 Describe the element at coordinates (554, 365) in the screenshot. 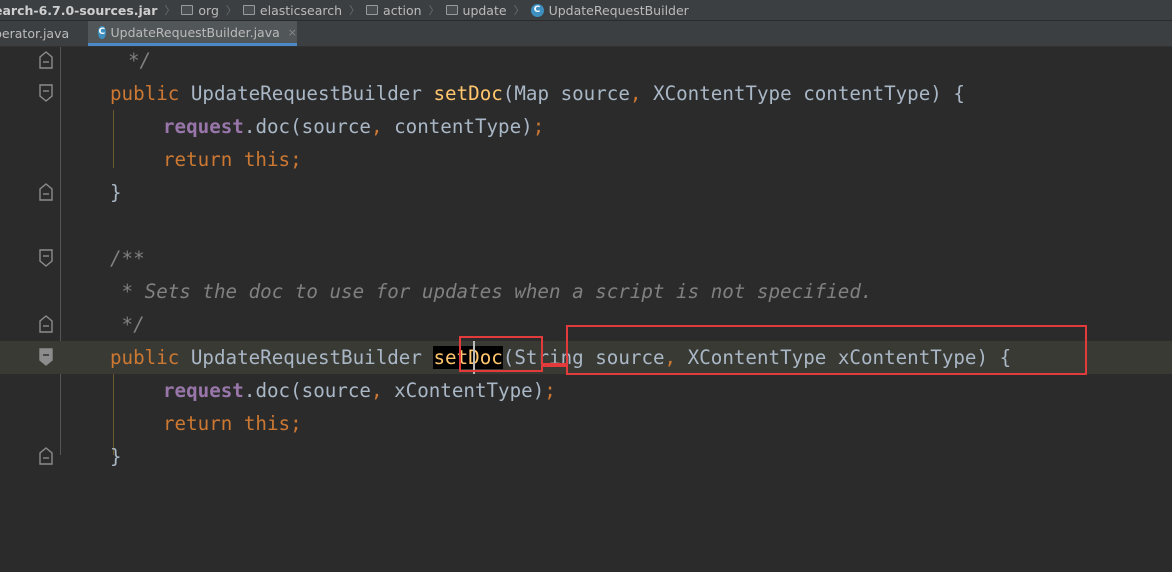

I see `highlight-connector` at that location.